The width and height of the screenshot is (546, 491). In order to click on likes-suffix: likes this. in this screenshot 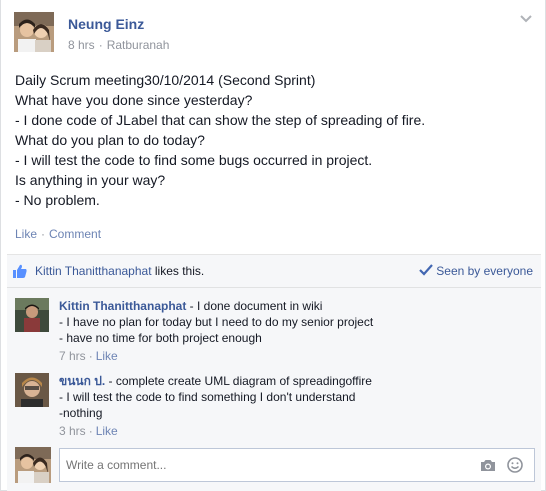, I will do `click(178, 271)`.